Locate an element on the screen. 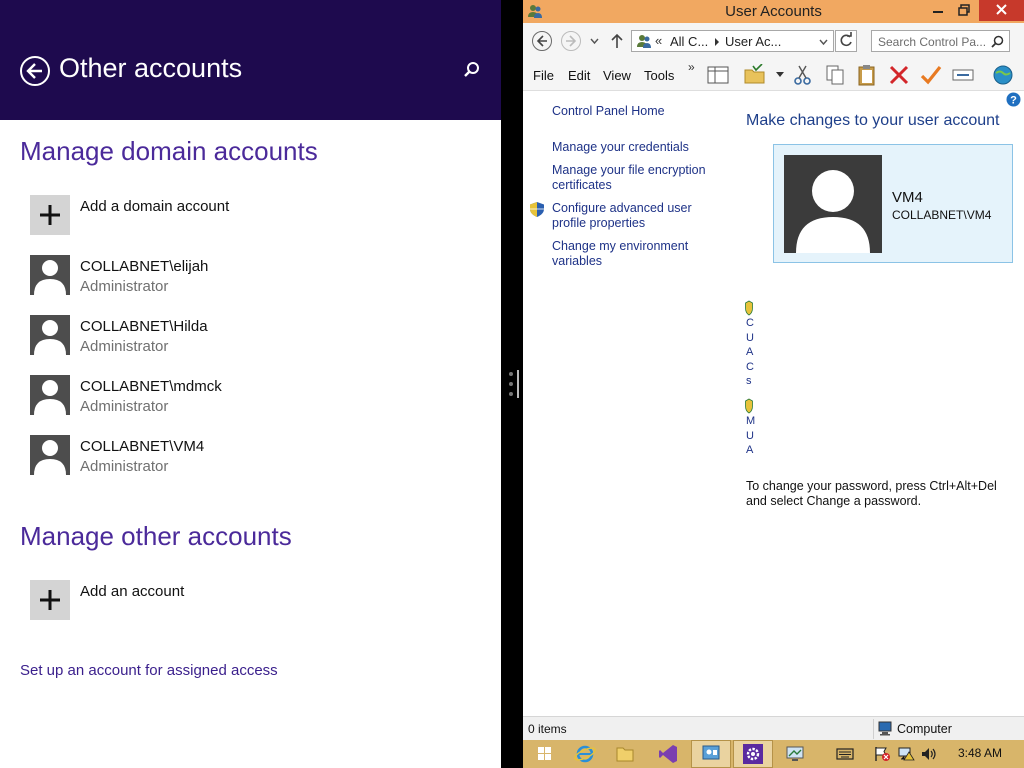 The width and height of the screenshot is (1024, 768). menu-tools: Tools is located at coordinates (659, 75).